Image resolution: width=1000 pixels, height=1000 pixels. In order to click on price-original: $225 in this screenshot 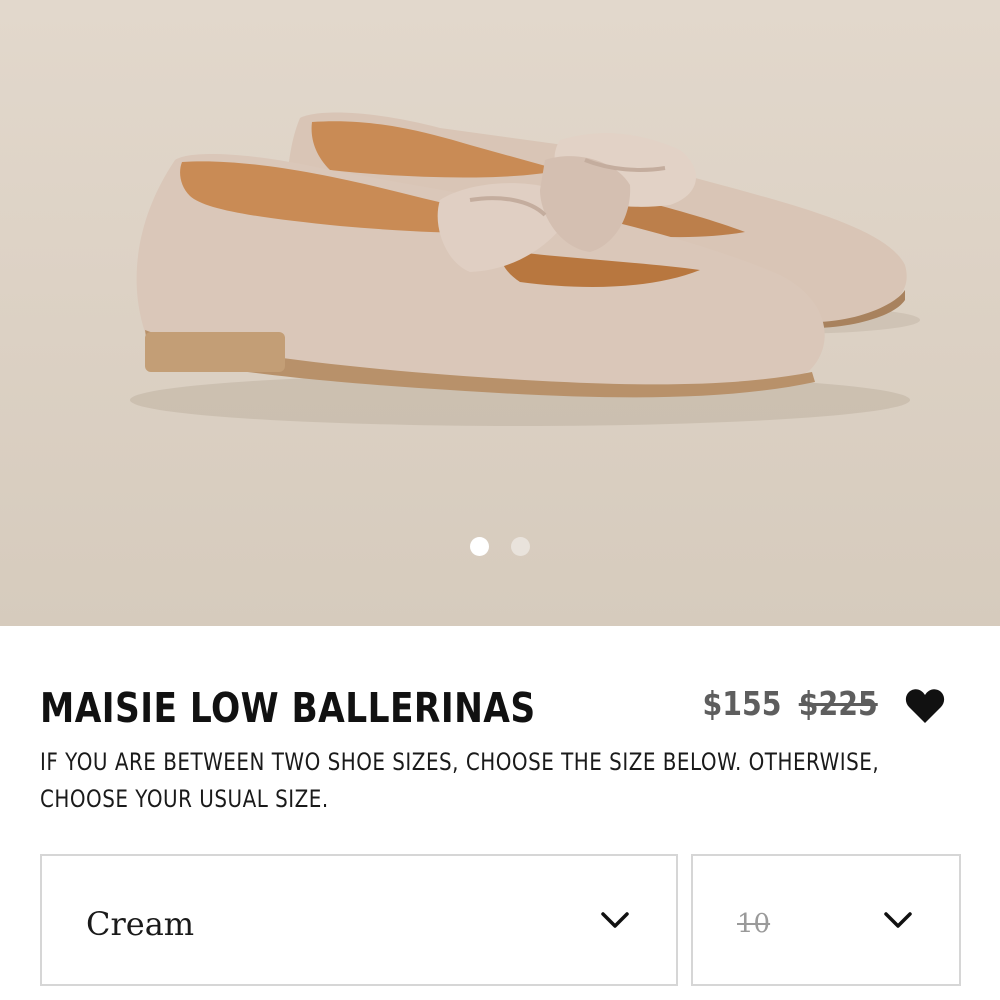, I will do `click(838, 703)`.